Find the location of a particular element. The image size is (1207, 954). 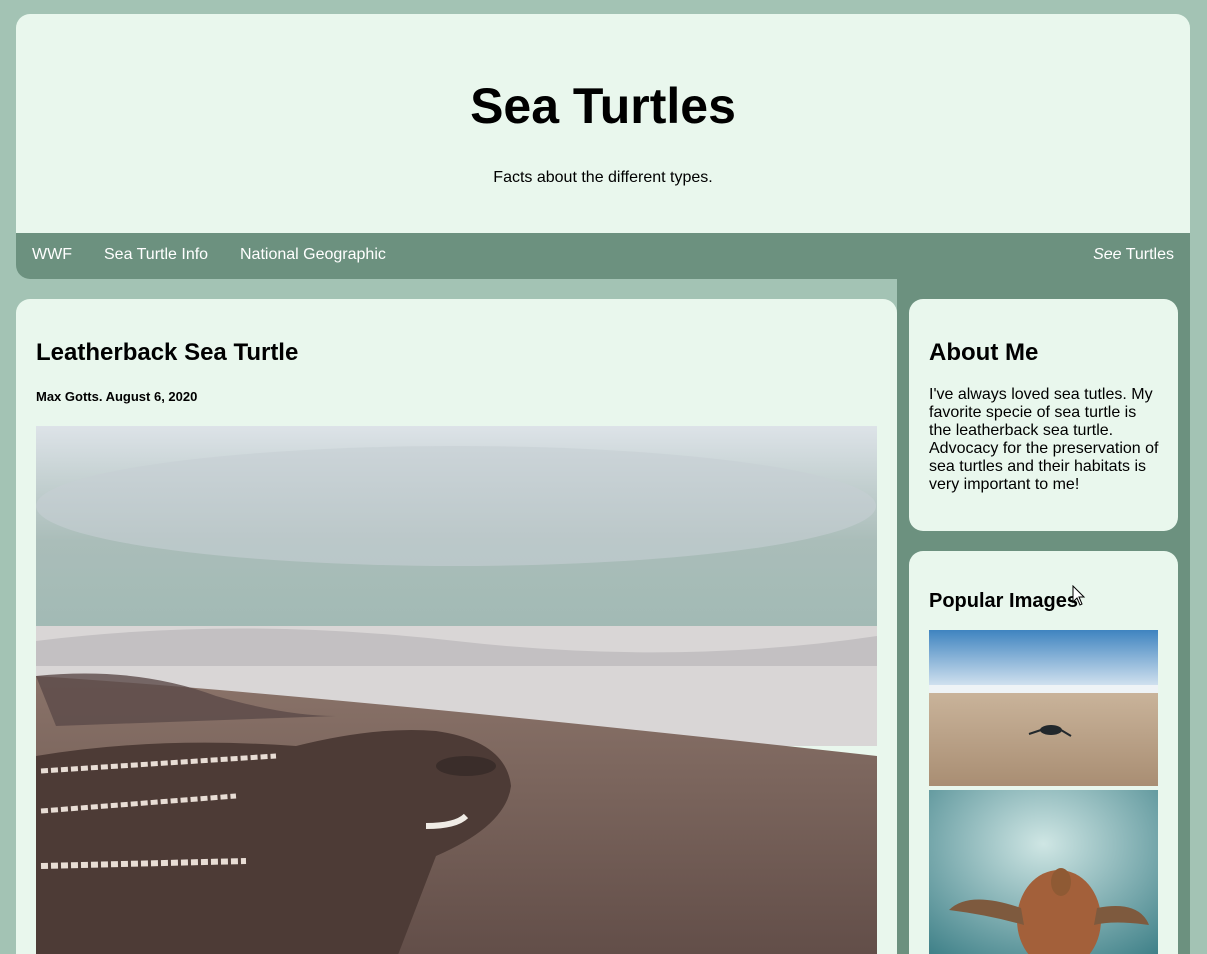

nav-brand-link: See Turtles is located at coordinates (1133, 255).